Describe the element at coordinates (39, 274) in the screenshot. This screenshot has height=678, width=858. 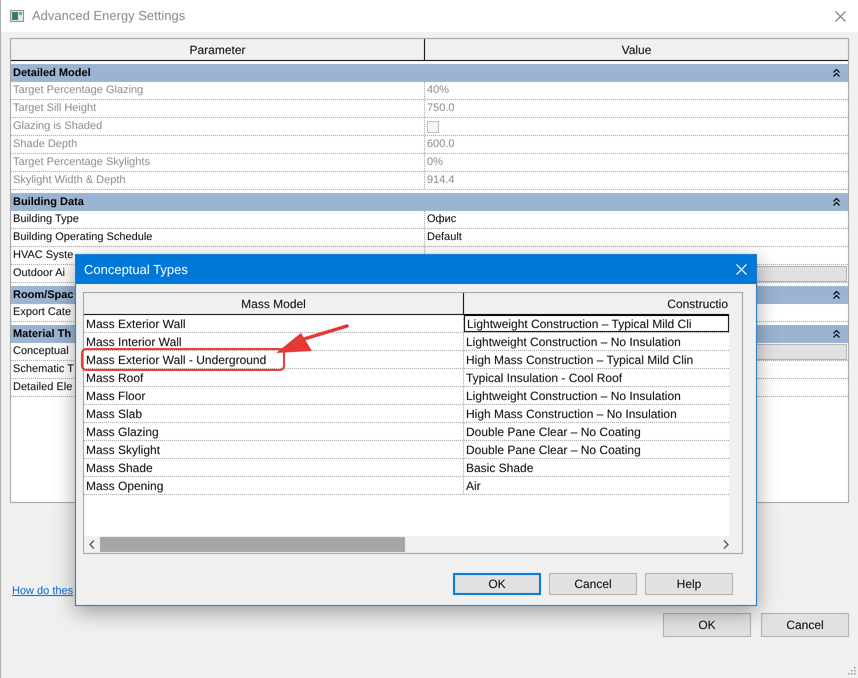
I see `parameter-label: Outdoor Ai` at that location.